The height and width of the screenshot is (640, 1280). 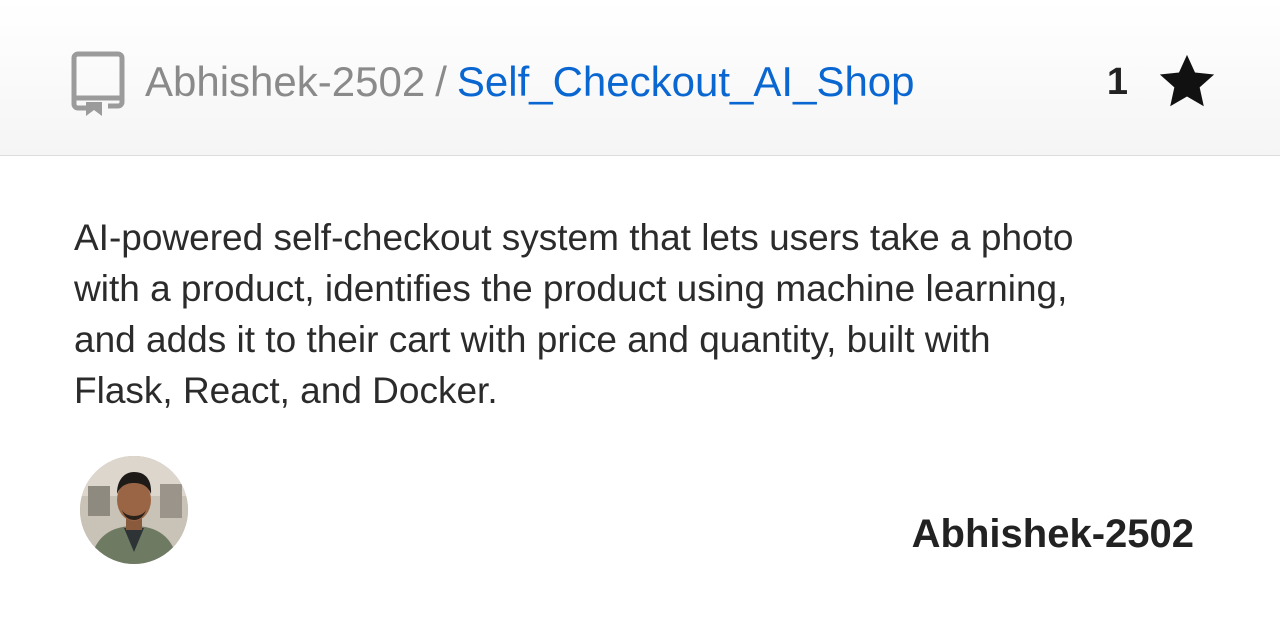 What do you see at coordinates (1117, 81) in the screenshot?
I see `star-count: 1` at bounding box center [1117, 81].